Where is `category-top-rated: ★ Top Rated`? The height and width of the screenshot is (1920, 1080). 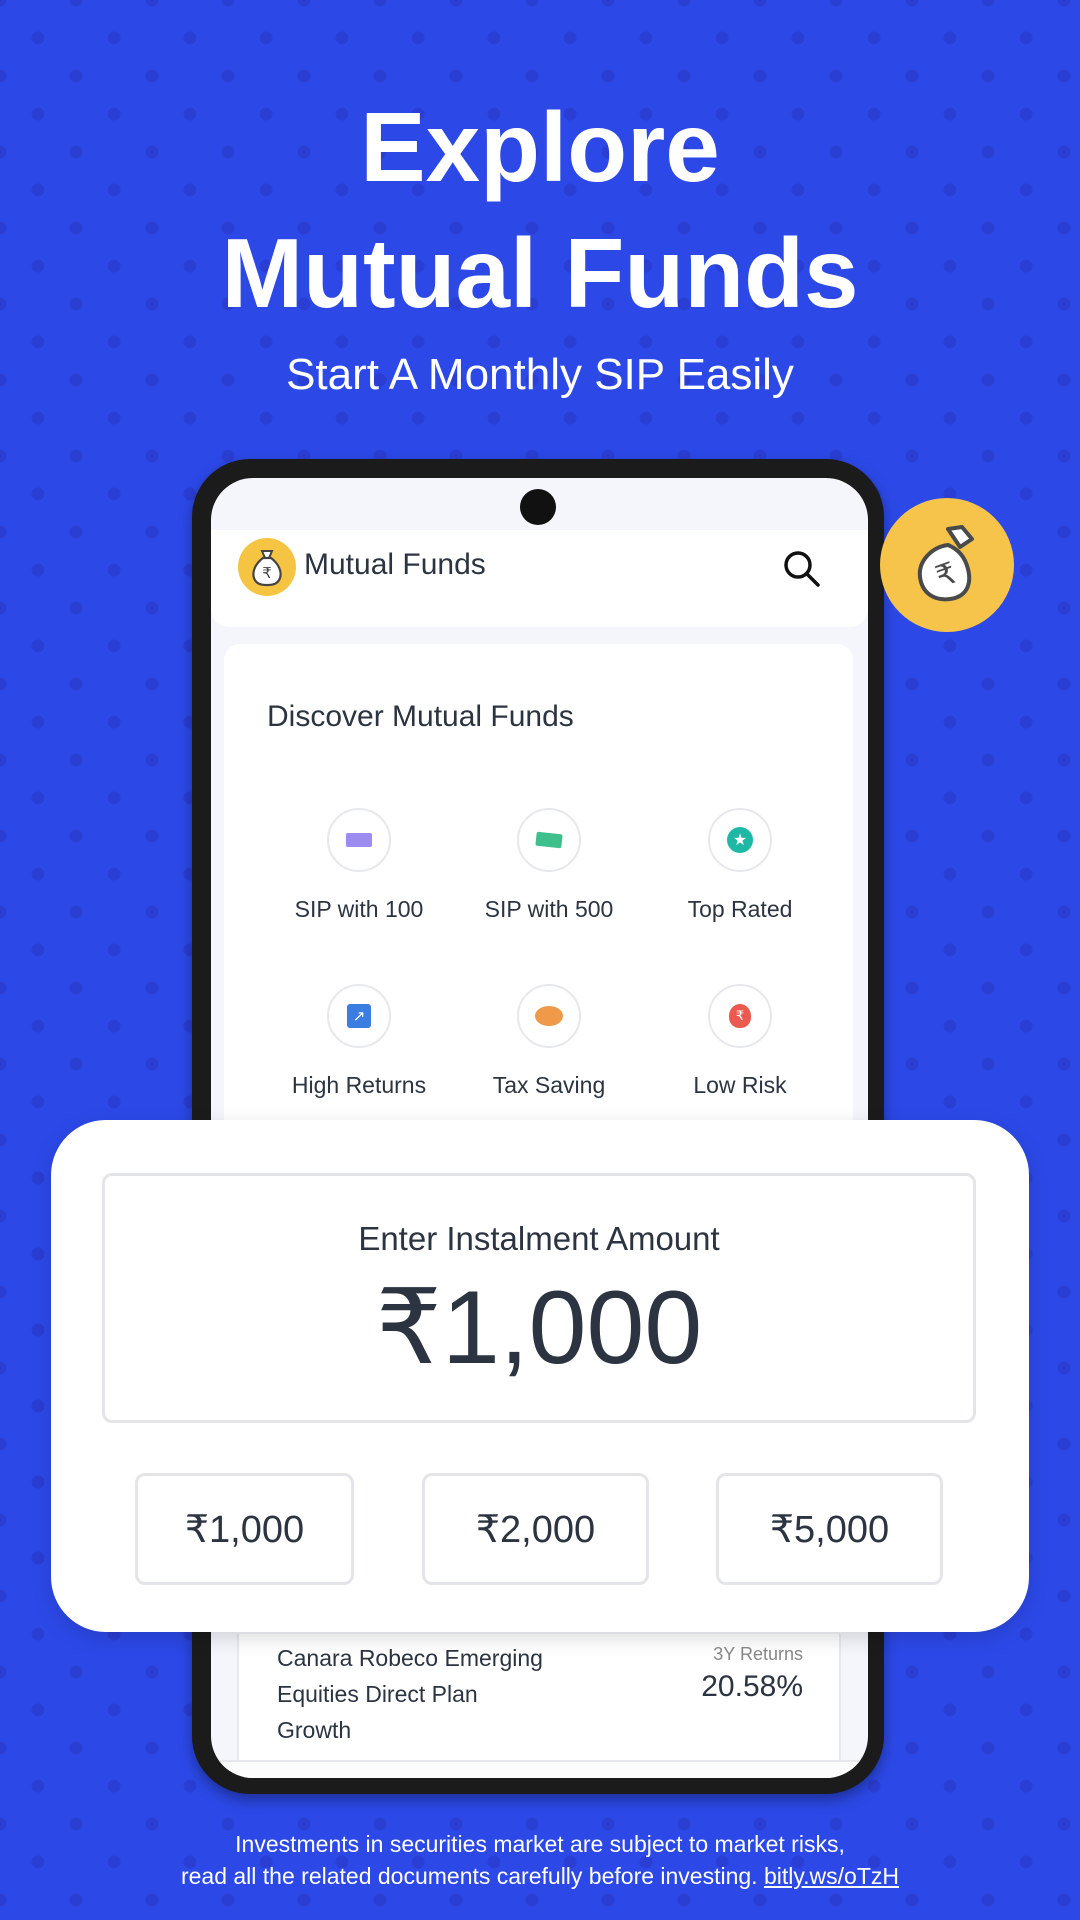
category-top-rated: ★ Top Rated is located at coordinates (740, 865).